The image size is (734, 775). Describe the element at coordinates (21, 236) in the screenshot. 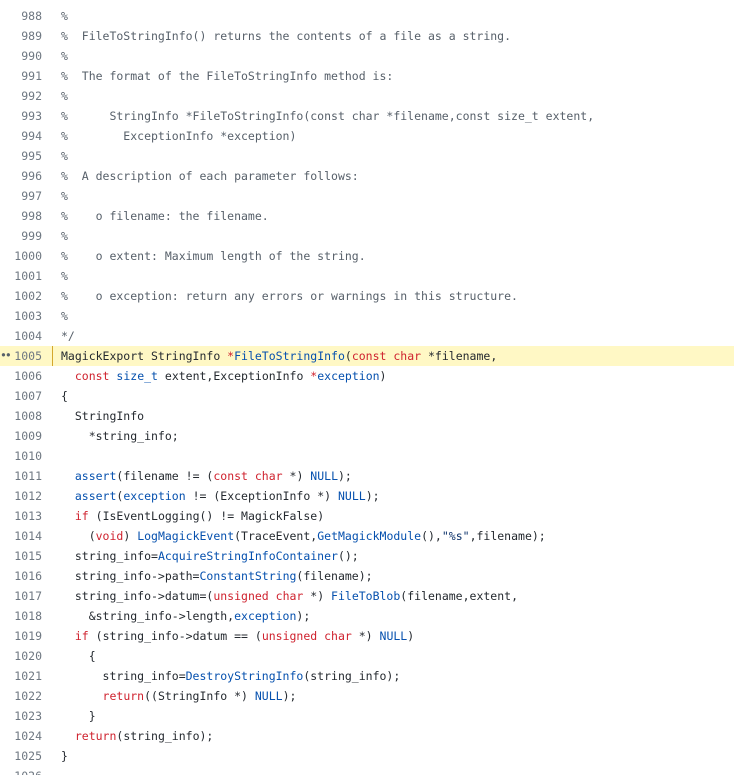

I see `line-number: 999` at that location.